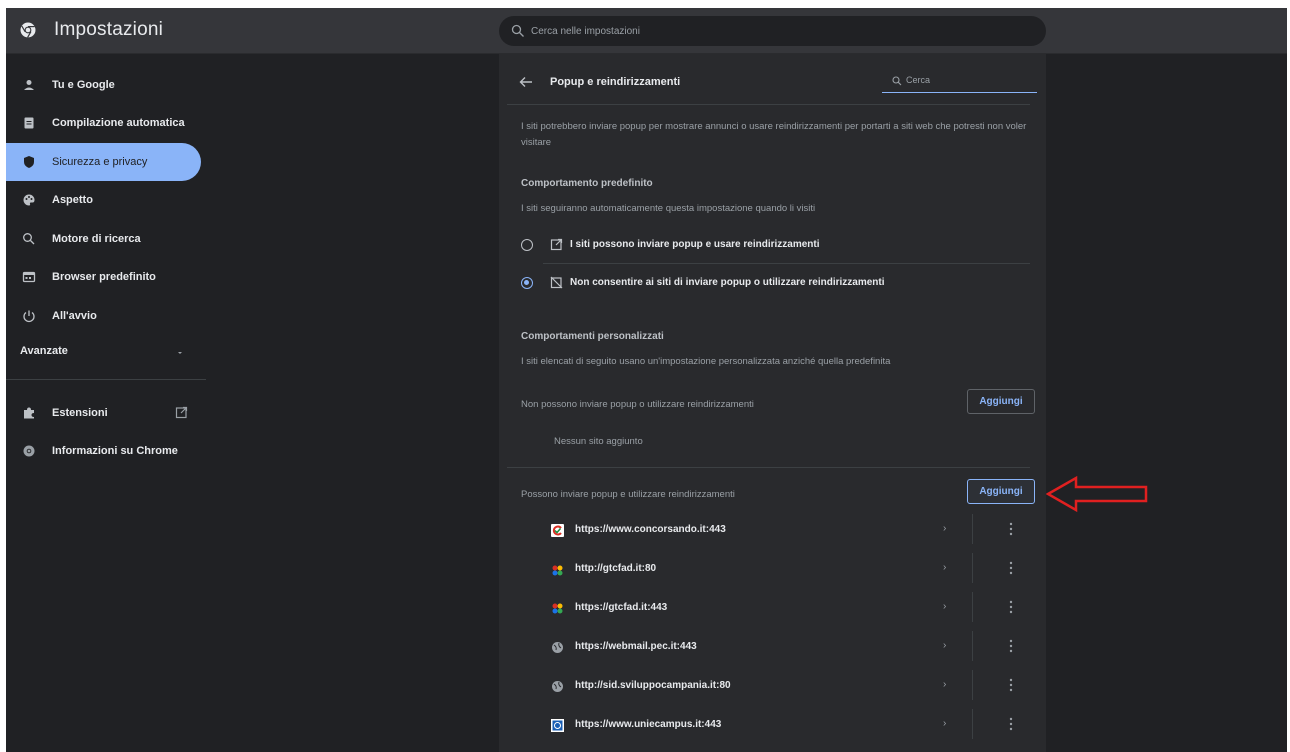 This screenshot has width=1290, height=752. I want to click on top-bar: Impostazioni, so click(646, 31).